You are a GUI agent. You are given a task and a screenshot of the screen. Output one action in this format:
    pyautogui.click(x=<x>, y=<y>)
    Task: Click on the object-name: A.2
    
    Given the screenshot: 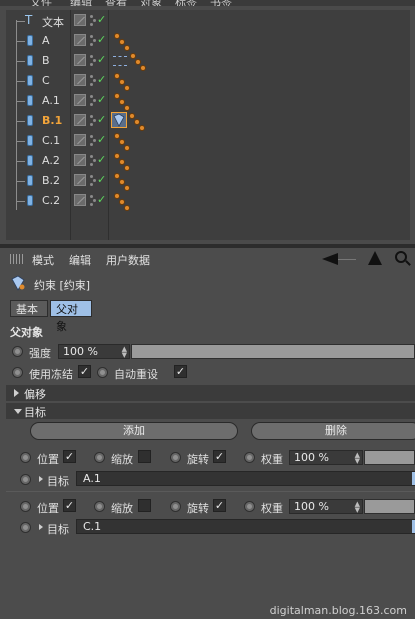 What is the action you would take?
    pyautogui.click(x=51, y=160)
    